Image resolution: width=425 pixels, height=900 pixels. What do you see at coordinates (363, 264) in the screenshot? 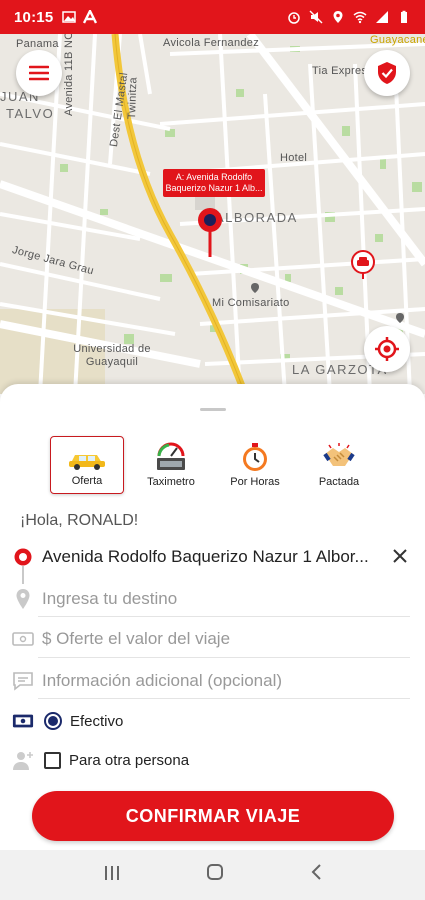
I see `taxi-marker-icon` at bounding box center [363, 264].